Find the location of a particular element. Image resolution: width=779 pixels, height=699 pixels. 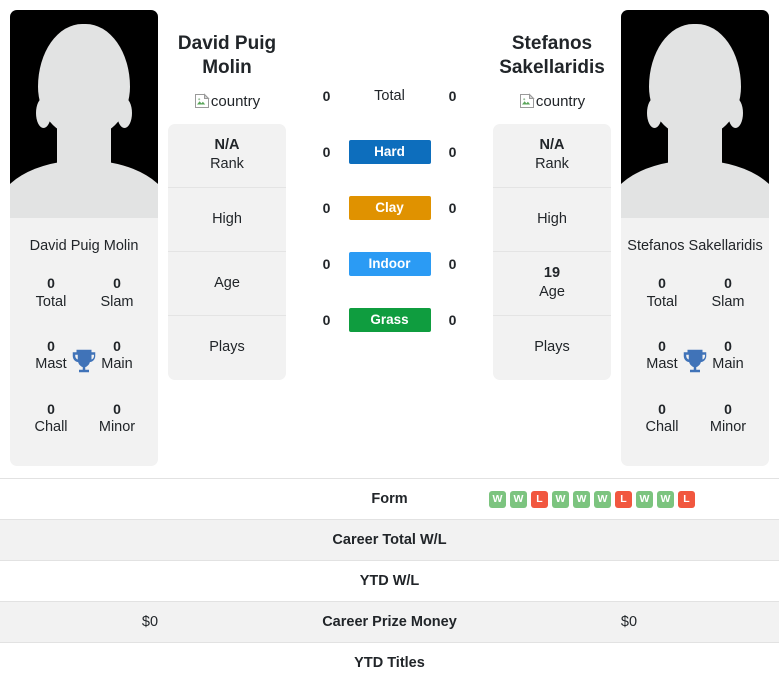

right-info-age-value: 19 is located at coordinates (552, 273).